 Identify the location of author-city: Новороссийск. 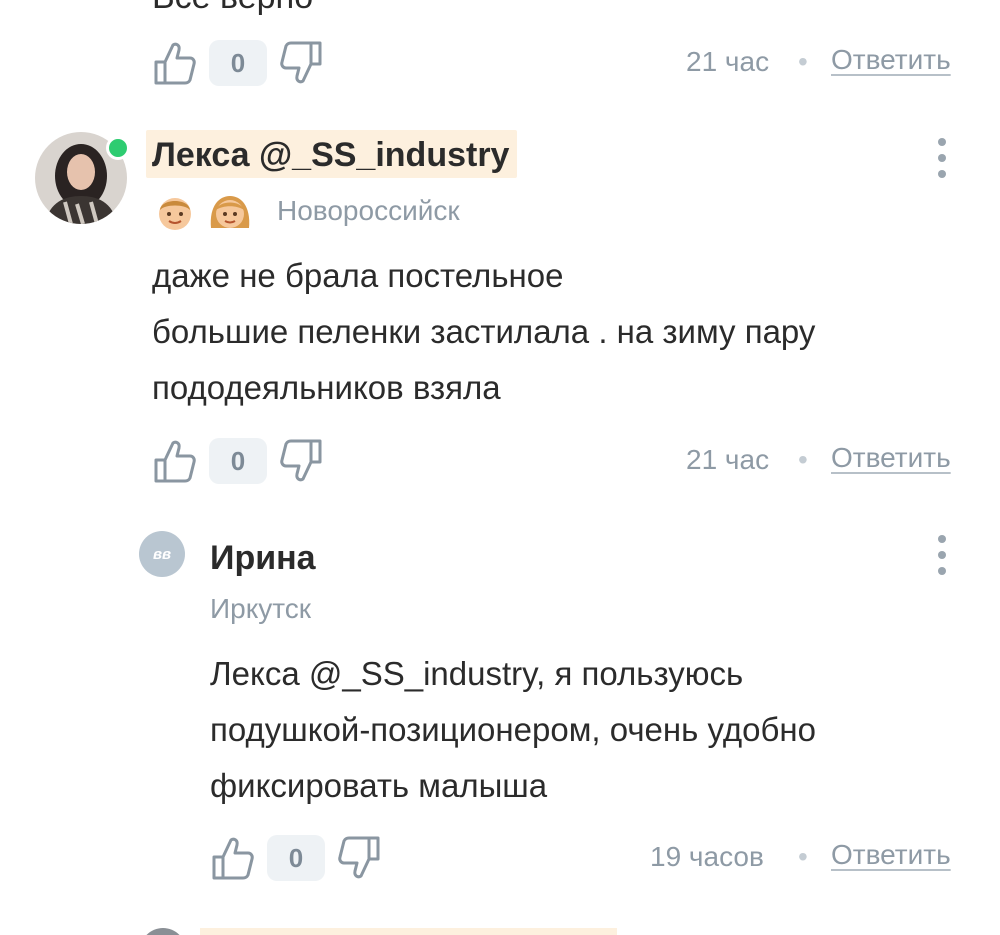
(368, 210).